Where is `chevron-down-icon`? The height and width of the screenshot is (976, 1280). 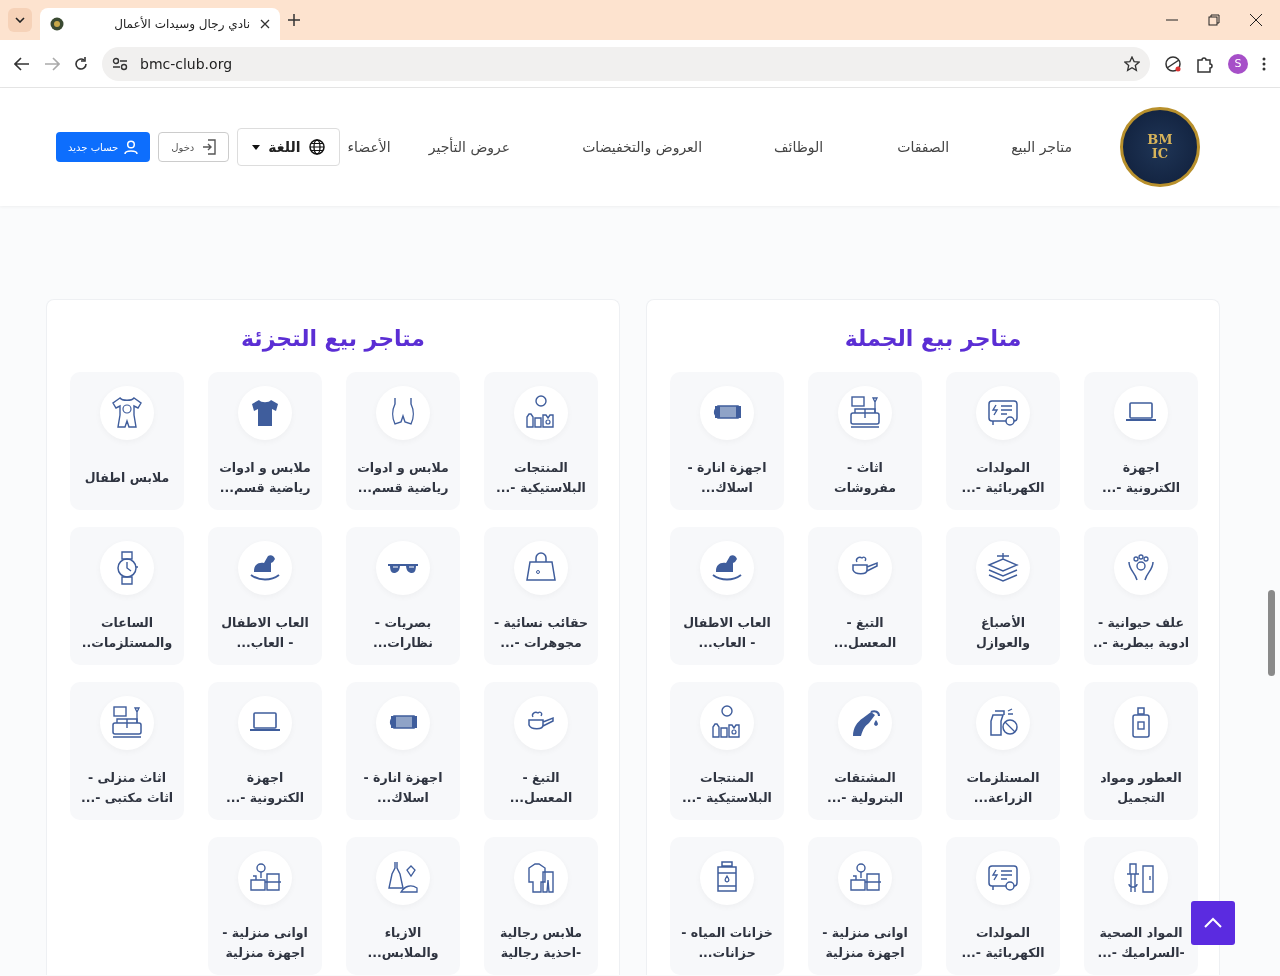 chevron-down-icon is located at coordinates (20, 20).